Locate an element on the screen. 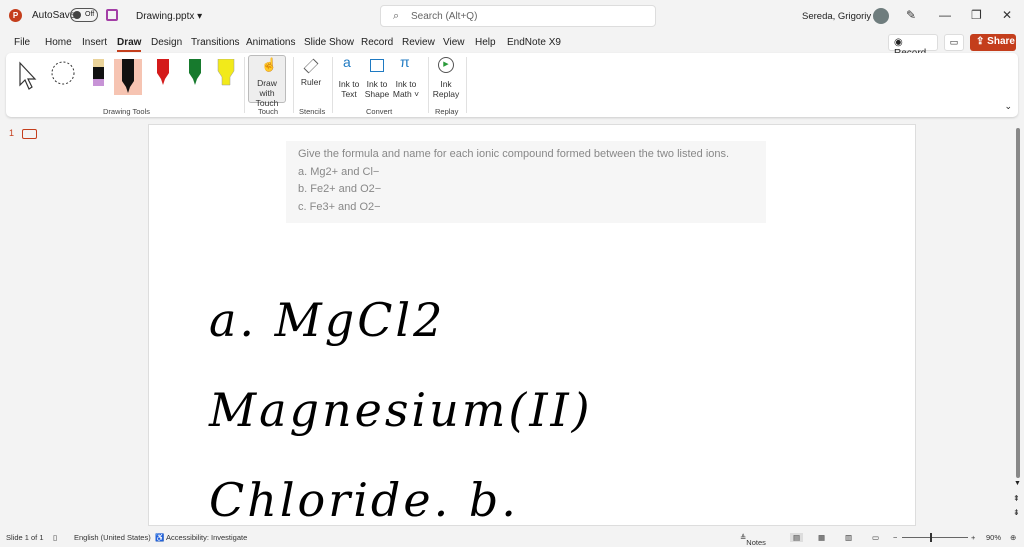  zoom-in-button: + is located at coordinates (973, 537).